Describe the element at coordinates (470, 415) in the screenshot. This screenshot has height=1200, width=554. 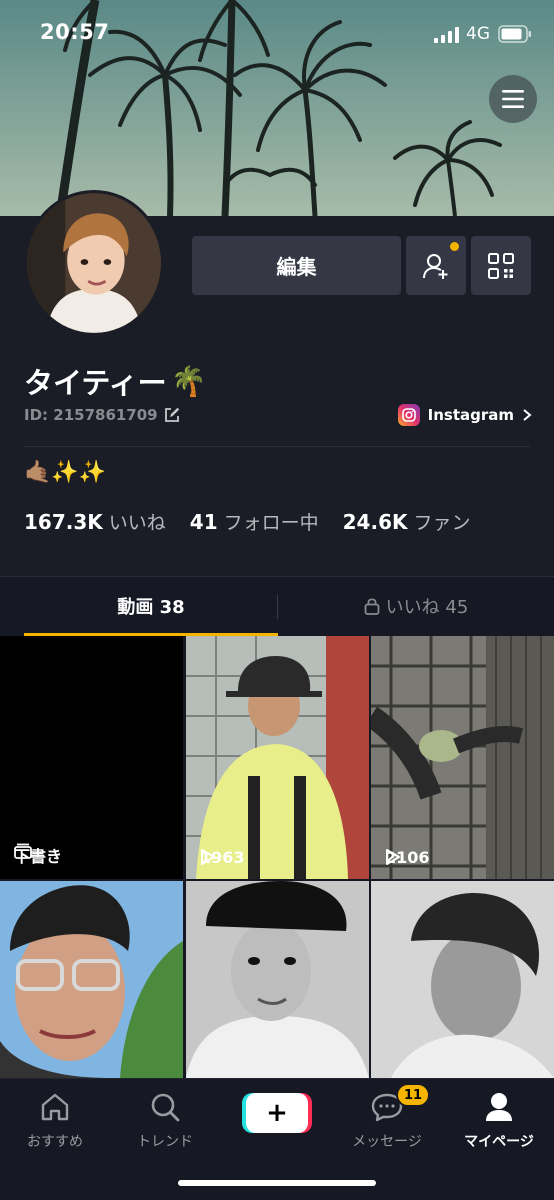
I see `instagram-label: Instagram` at that location.